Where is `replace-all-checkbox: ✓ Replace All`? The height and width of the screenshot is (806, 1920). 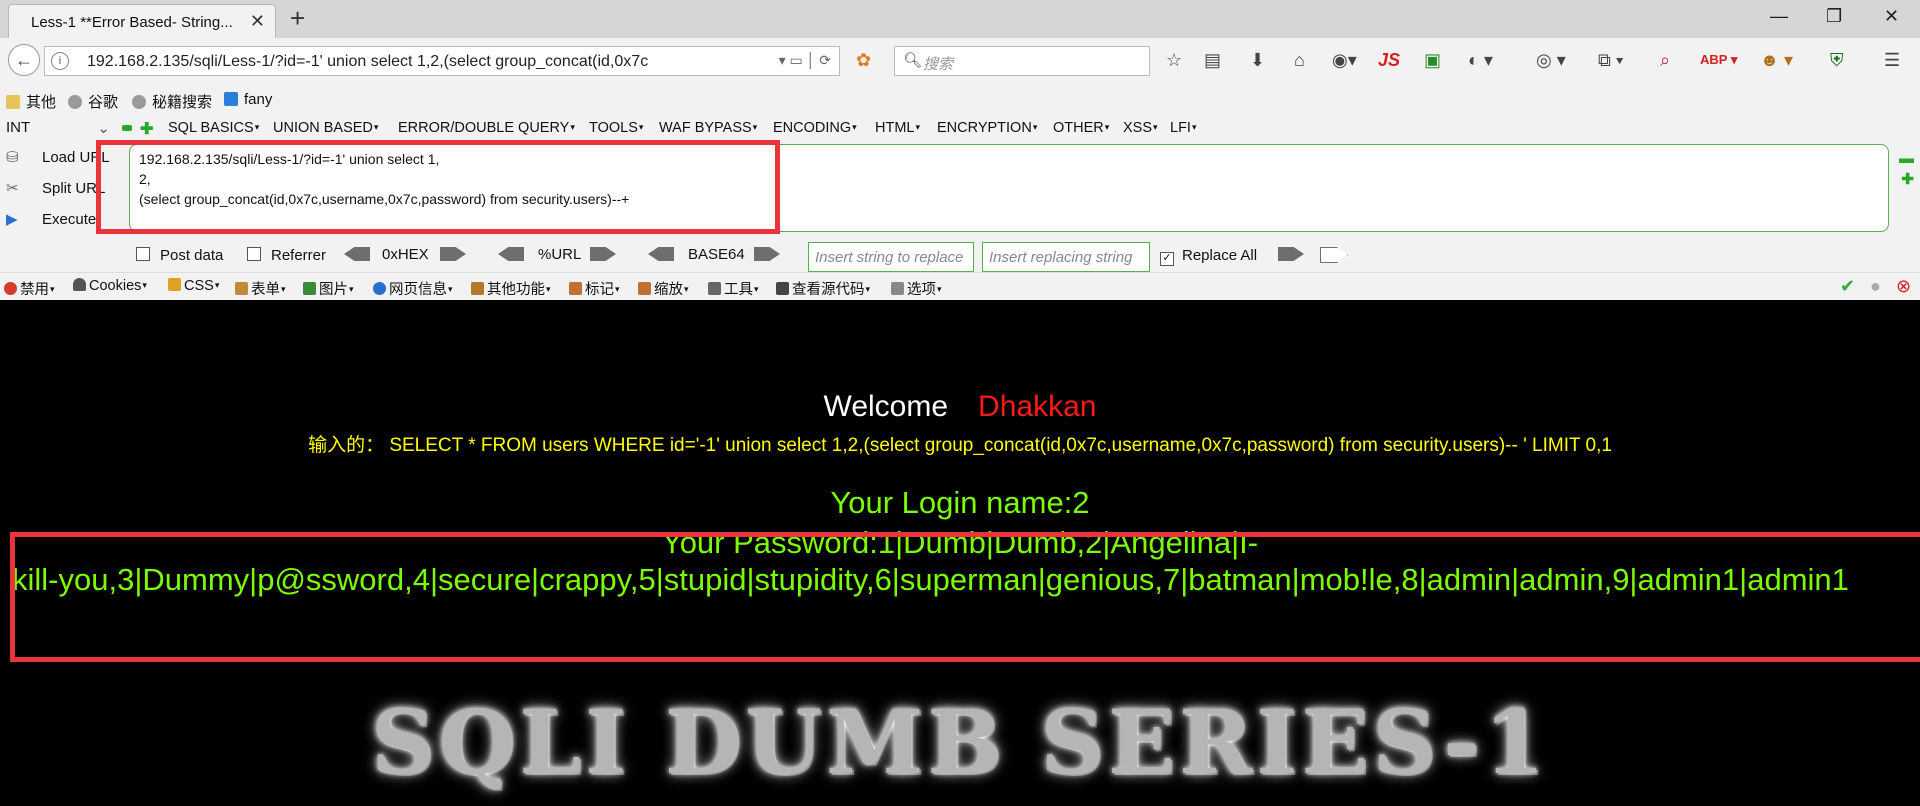 replace-all-checkbox: ✓ Replace All is located at coordinates (1208, 256).